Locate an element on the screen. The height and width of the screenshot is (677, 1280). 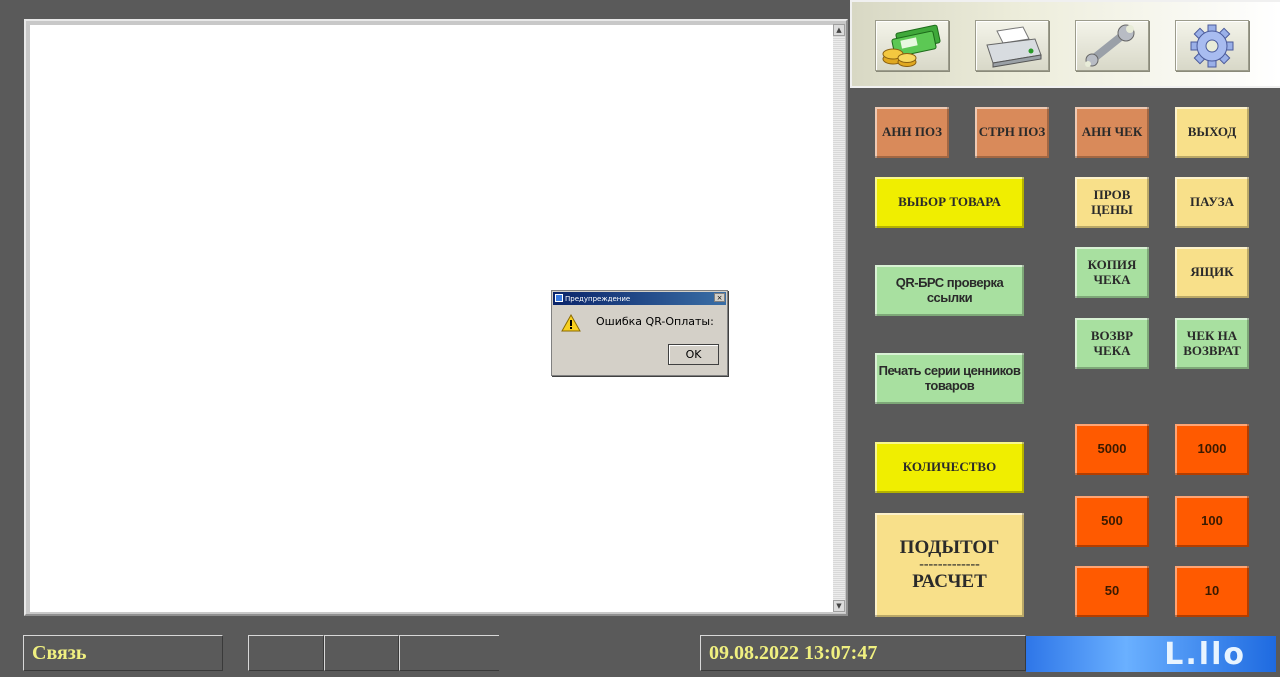
select-goods-button: ВЫБОР ТОВАРА is located at coordinates (949, 202).